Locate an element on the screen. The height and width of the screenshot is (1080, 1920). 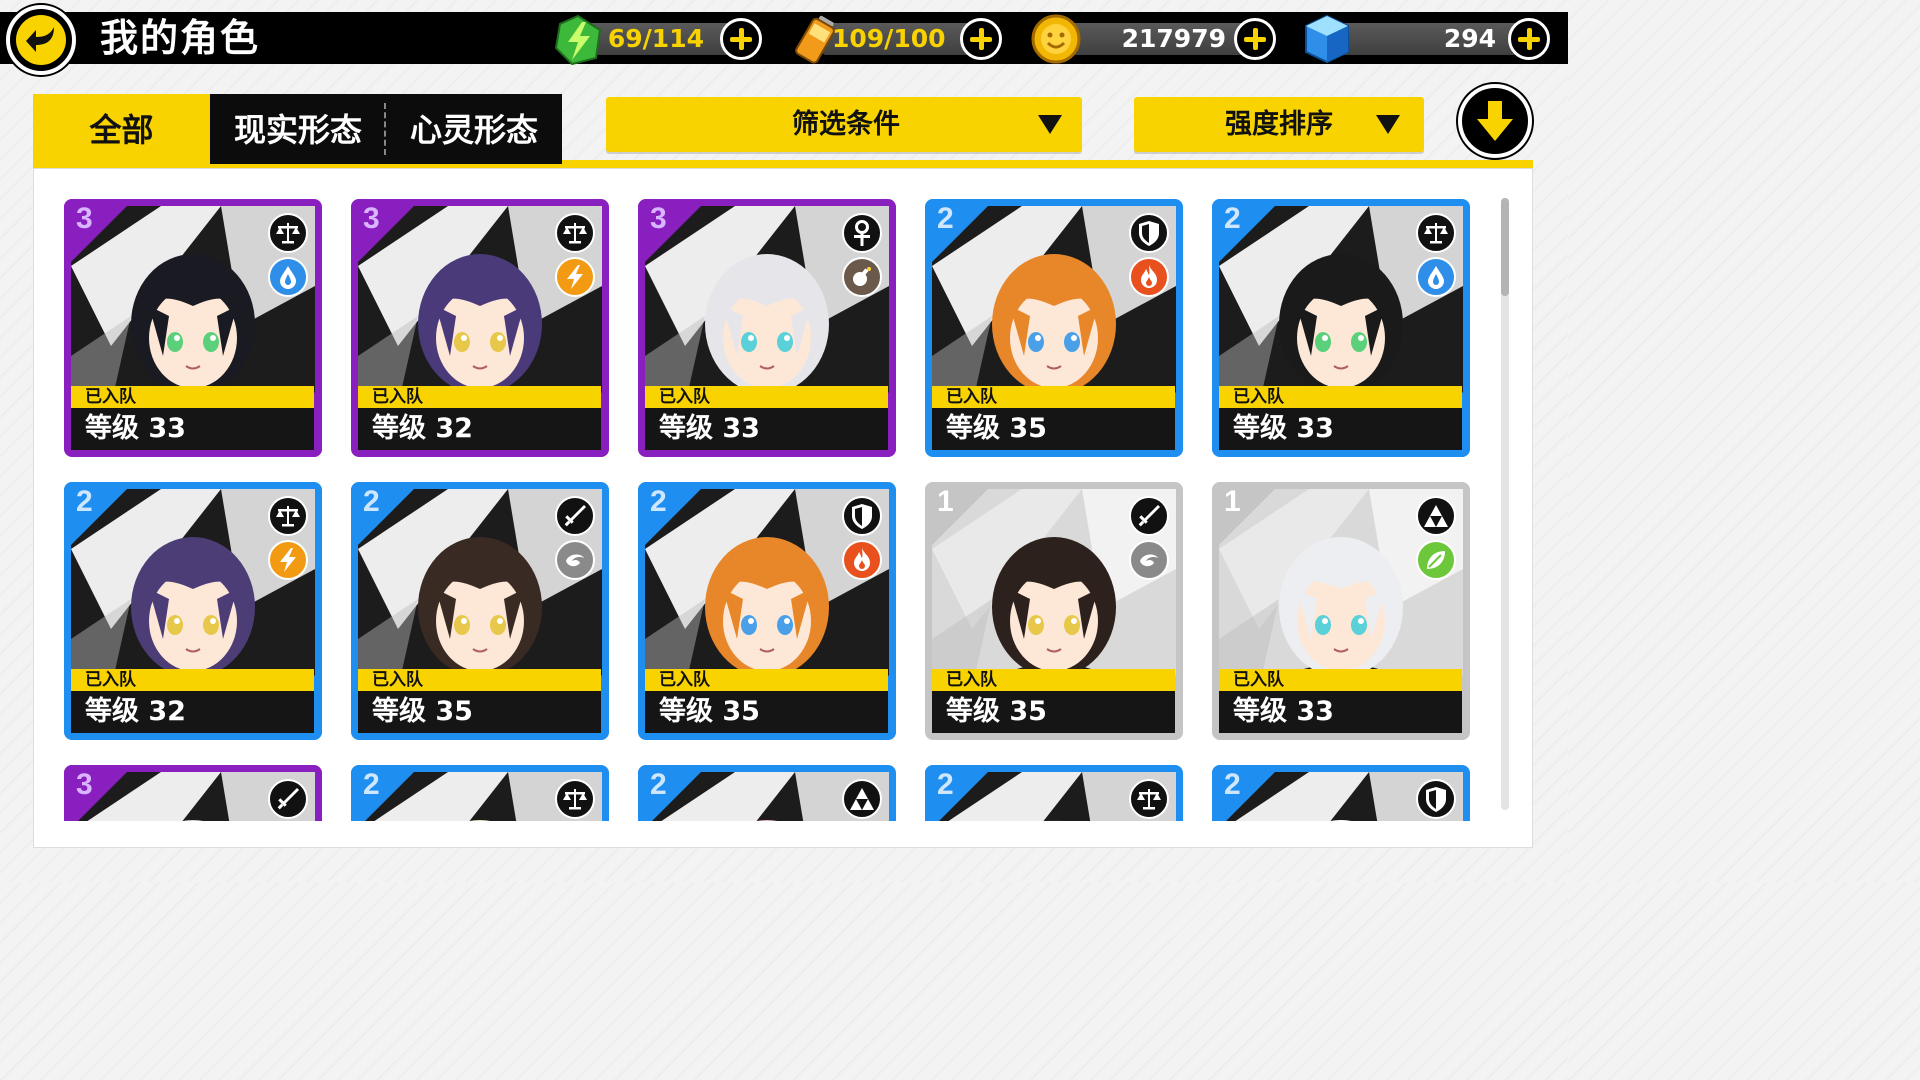
shield-icon is located at coordinates (1436, 799).